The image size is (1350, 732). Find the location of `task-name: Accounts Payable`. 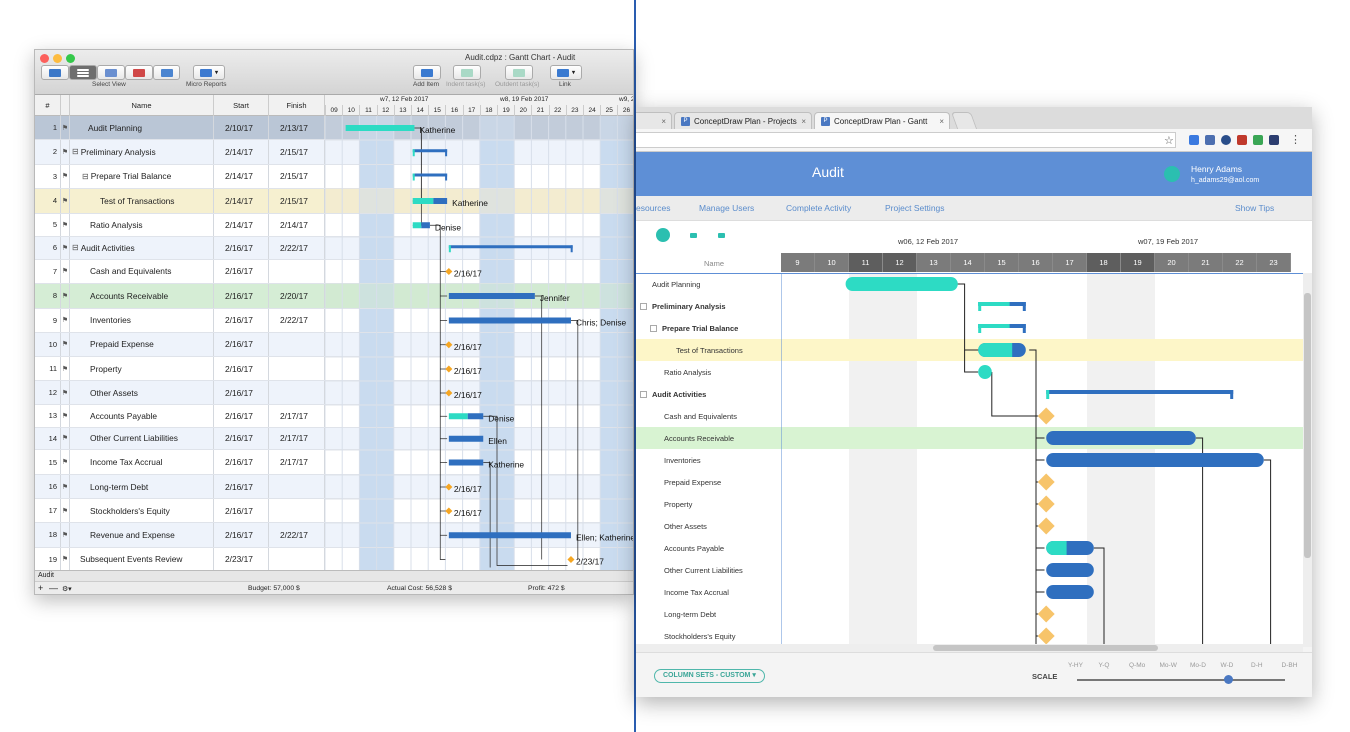

task-name: Accounts Payable is located at coordinates (142, 416).